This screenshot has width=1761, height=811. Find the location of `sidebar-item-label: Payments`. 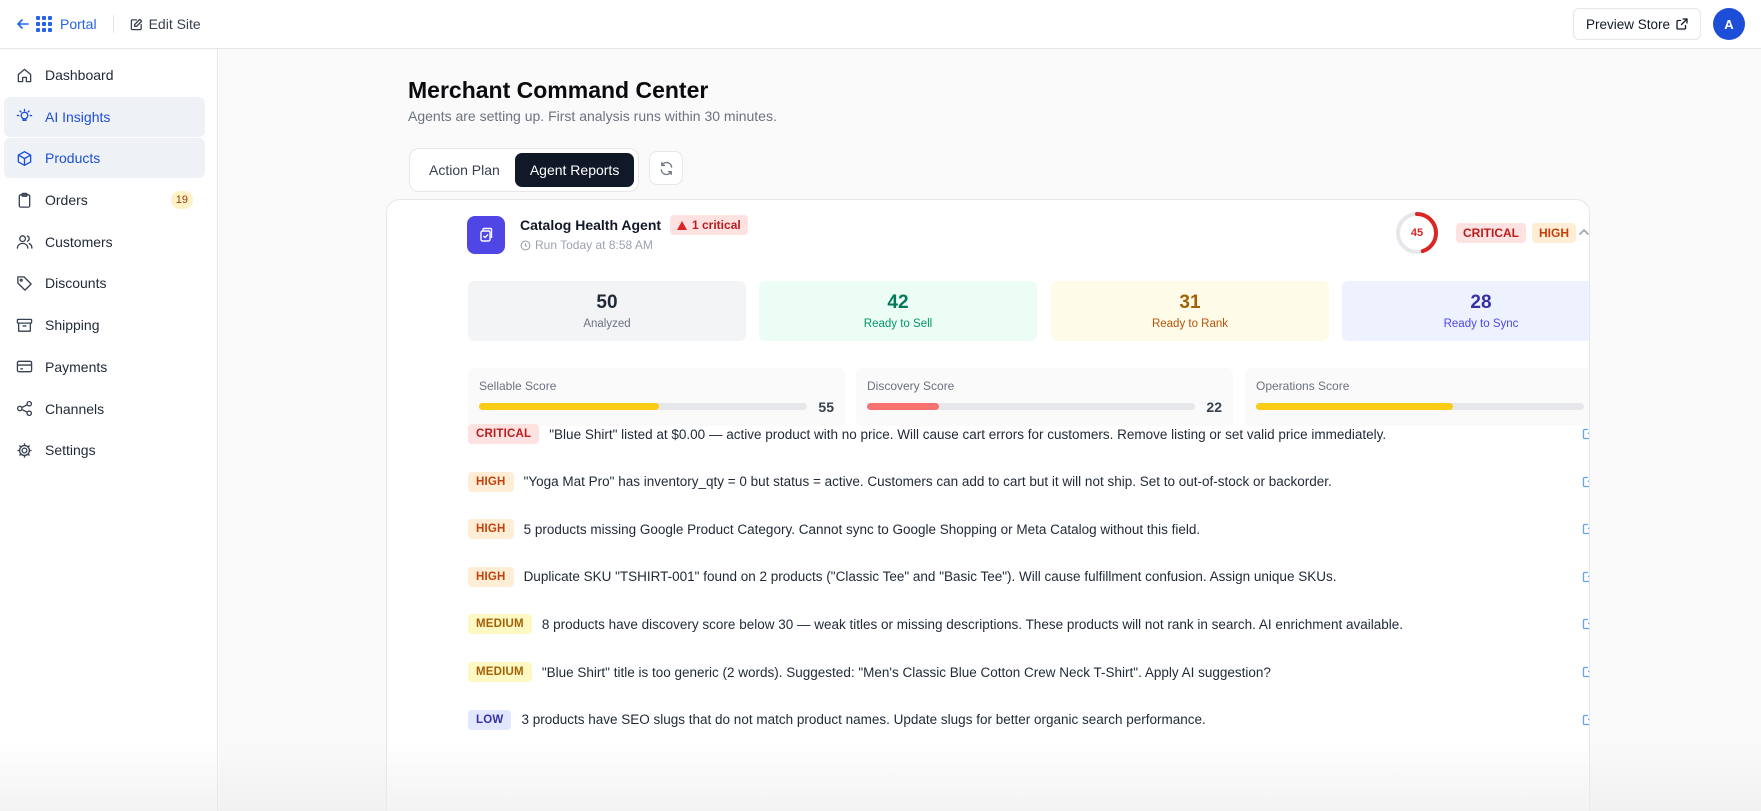

sidebar-item-label: Payments is located at coordinates (76, 366).